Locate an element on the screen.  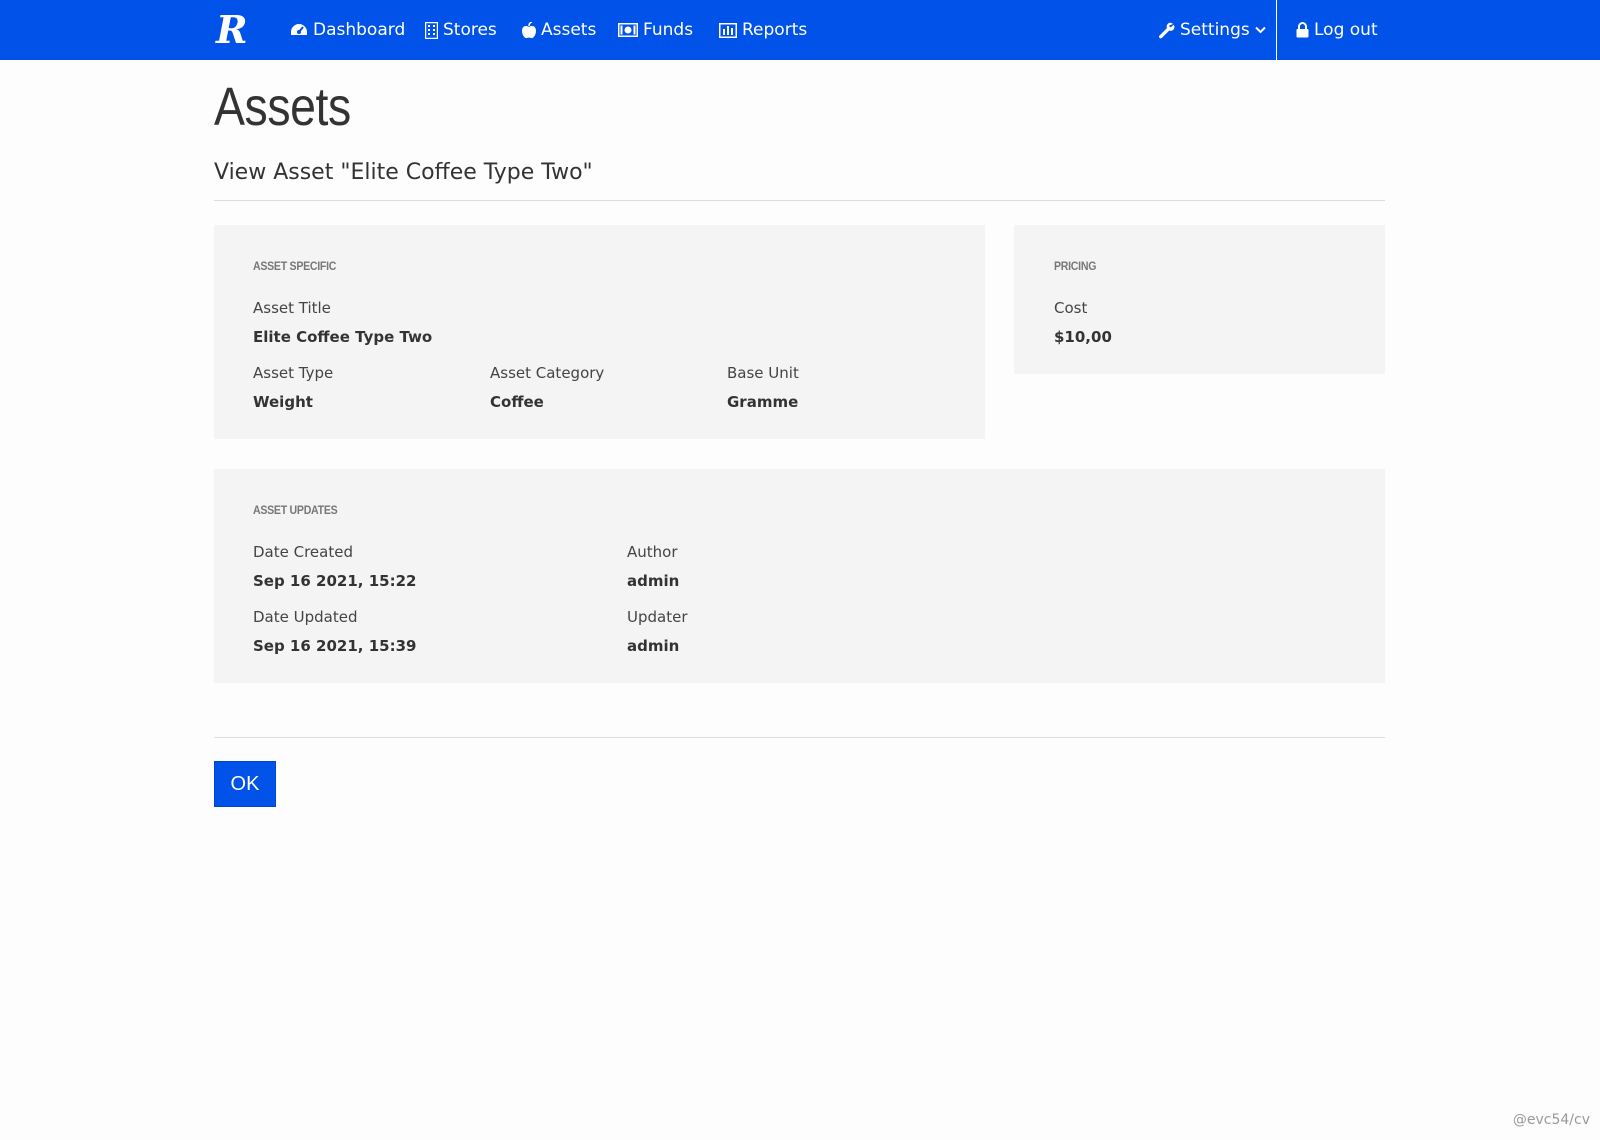
wrench-icon is located at coordinates (1166, 30).